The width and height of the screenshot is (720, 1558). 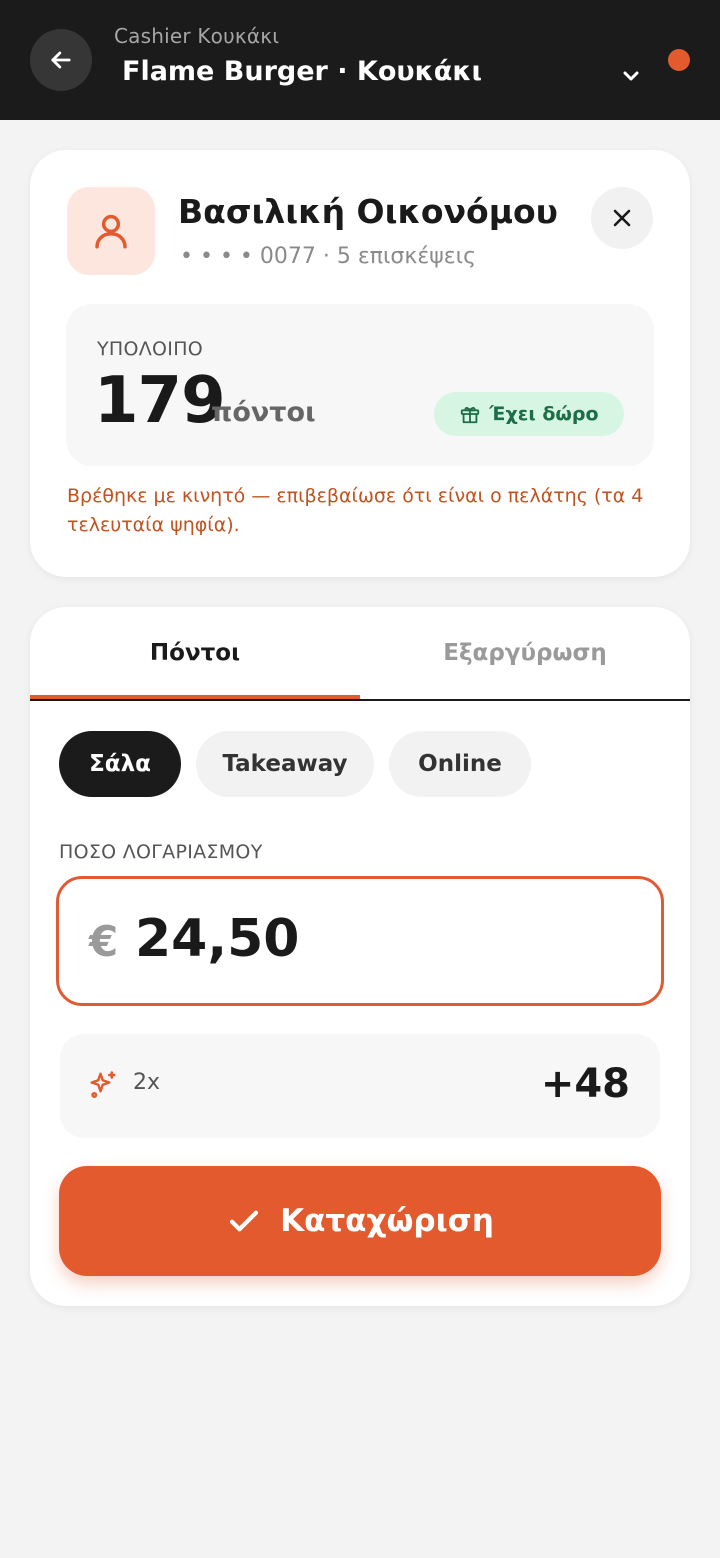 I want to click on channel-chip-takeaway: Takeaway, so click(x=285, y=764).